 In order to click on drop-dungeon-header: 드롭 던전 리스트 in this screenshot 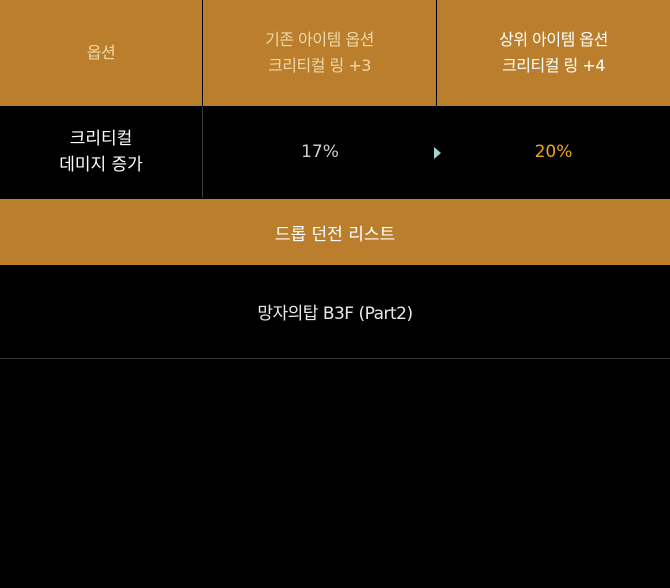, I will do `click(335, 232)`.